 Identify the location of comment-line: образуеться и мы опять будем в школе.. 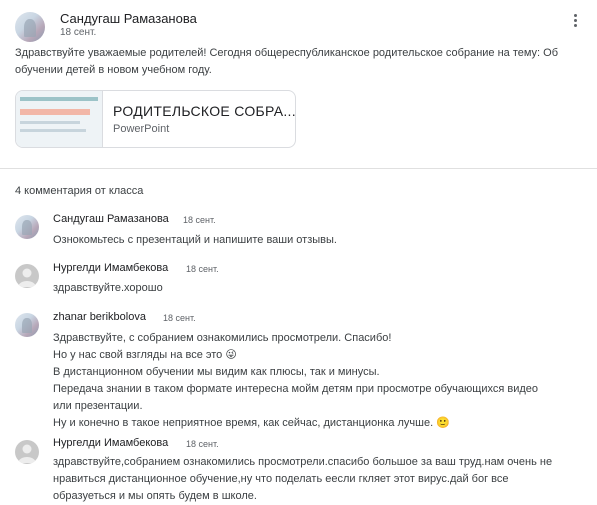
(155, 496).